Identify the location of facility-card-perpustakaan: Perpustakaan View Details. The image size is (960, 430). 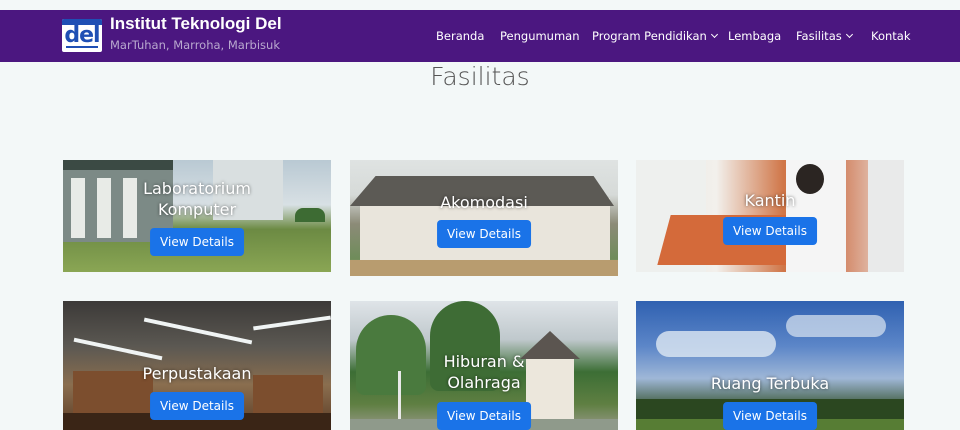
(197, 365).